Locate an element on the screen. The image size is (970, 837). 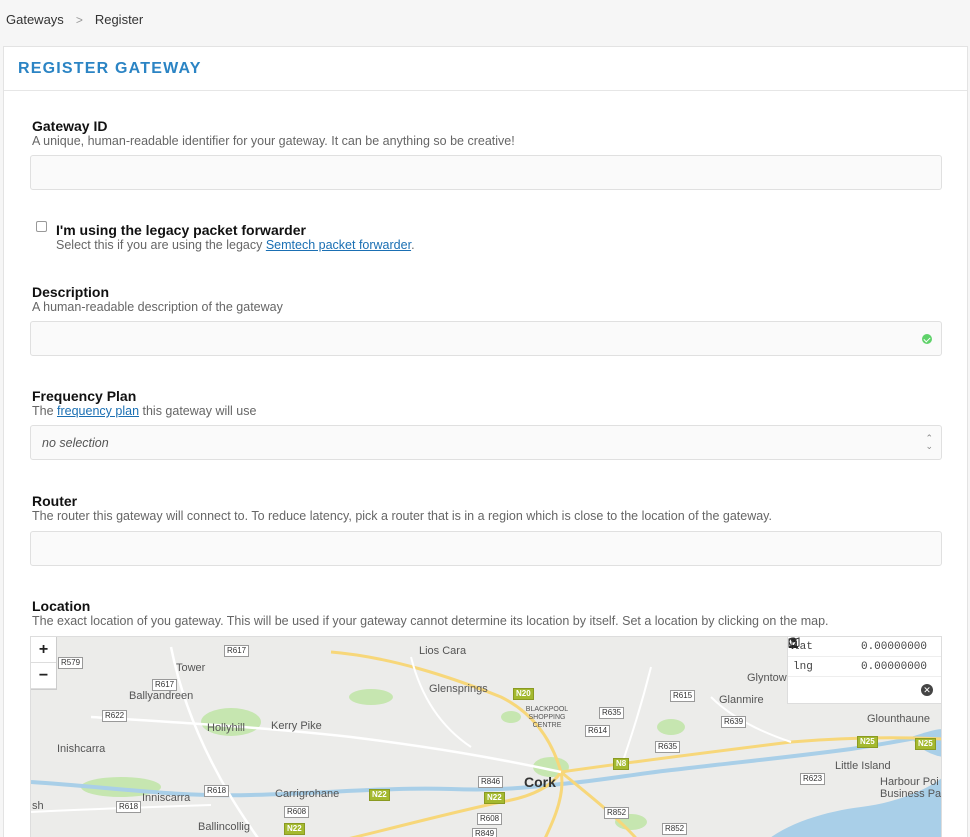
map-road-label: R849 is located at coordinates (485, 832).